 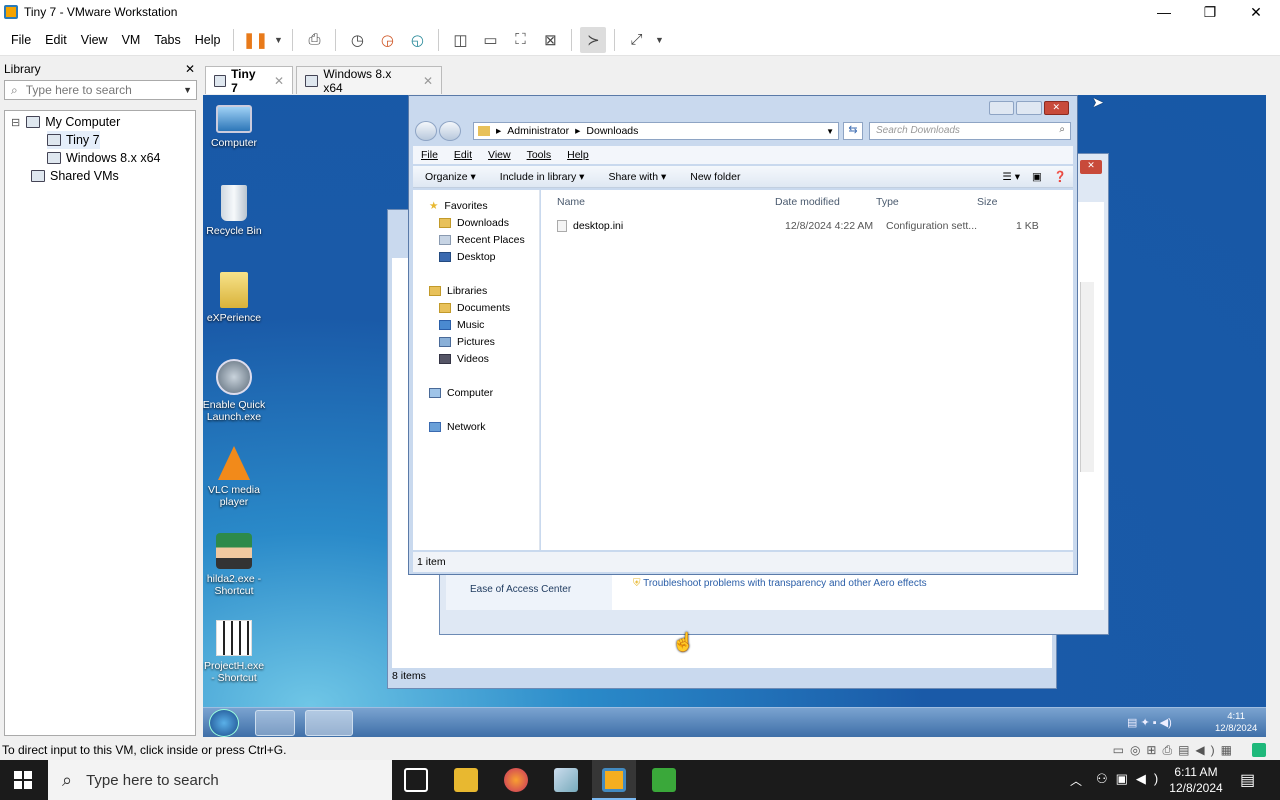 What do you see at coordinates (234, 125) in the screenshot?
I see `desktop-icon-computer: Computer` at bounding box center [234, 125].